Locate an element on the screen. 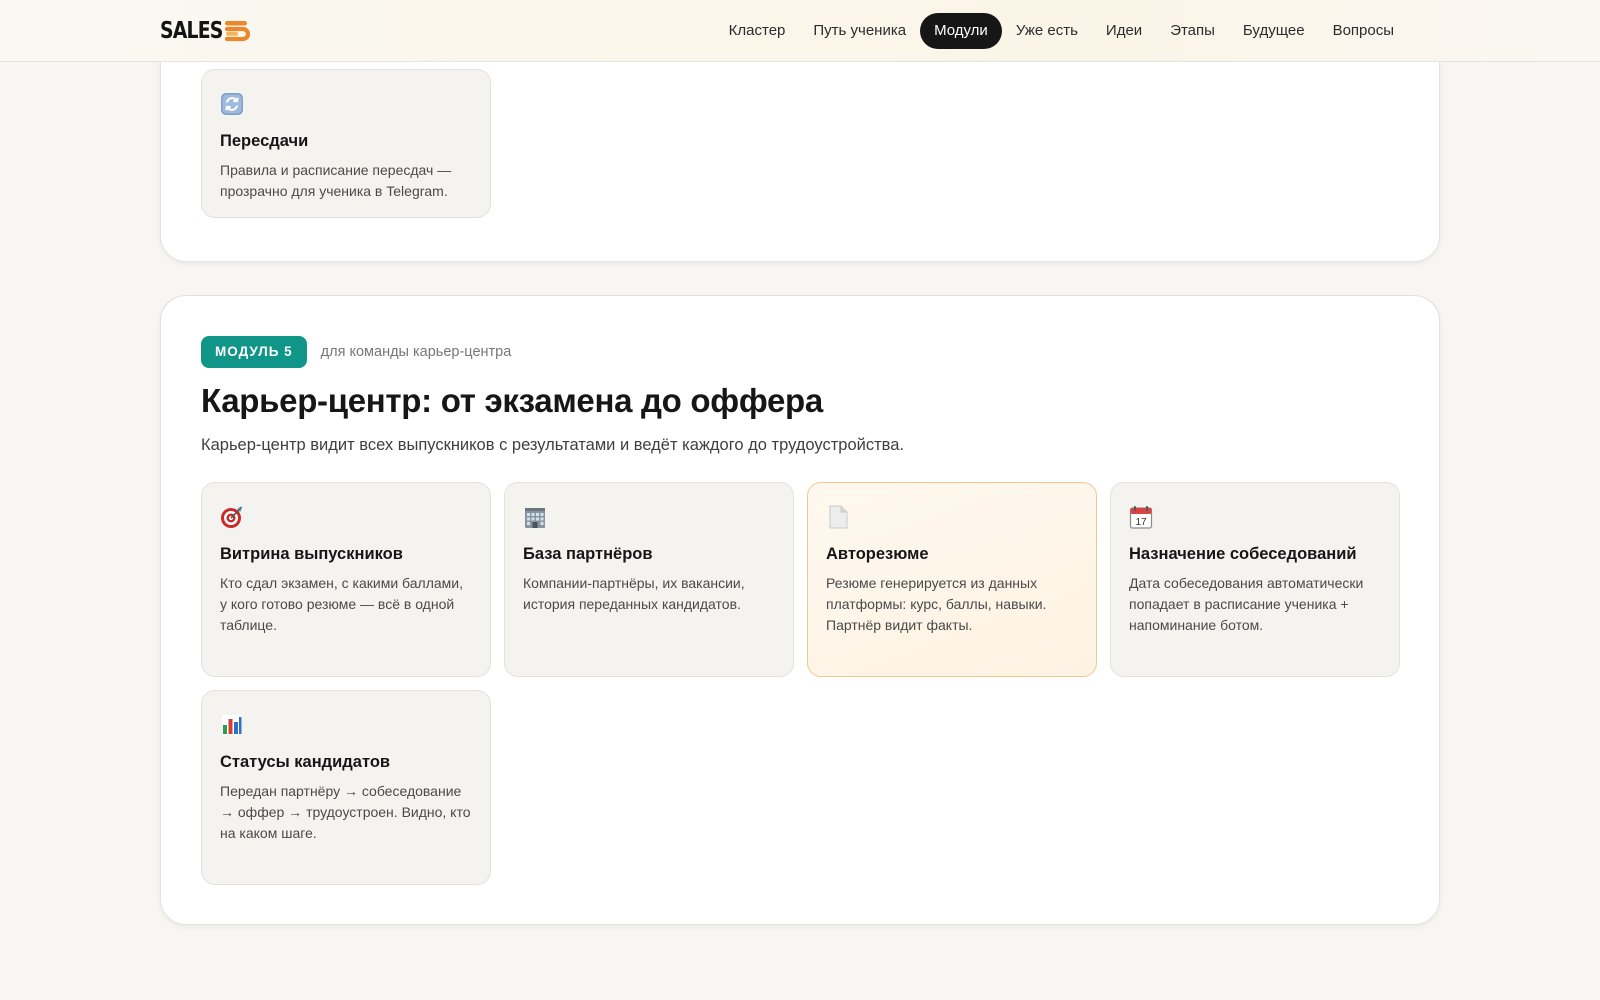 This screenshot has height=1000, width=1600. module-audience: для команды карьер-центра is located at coordinates (416, 352).